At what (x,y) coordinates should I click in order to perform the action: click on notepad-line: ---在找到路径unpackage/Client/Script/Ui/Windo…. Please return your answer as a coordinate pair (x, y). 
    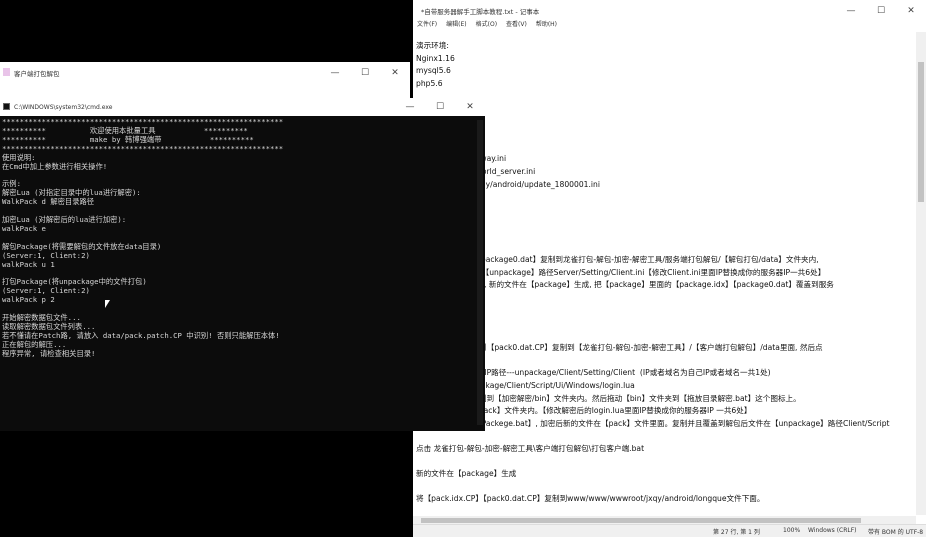
    Looking at the image, I should click on (525, 386).